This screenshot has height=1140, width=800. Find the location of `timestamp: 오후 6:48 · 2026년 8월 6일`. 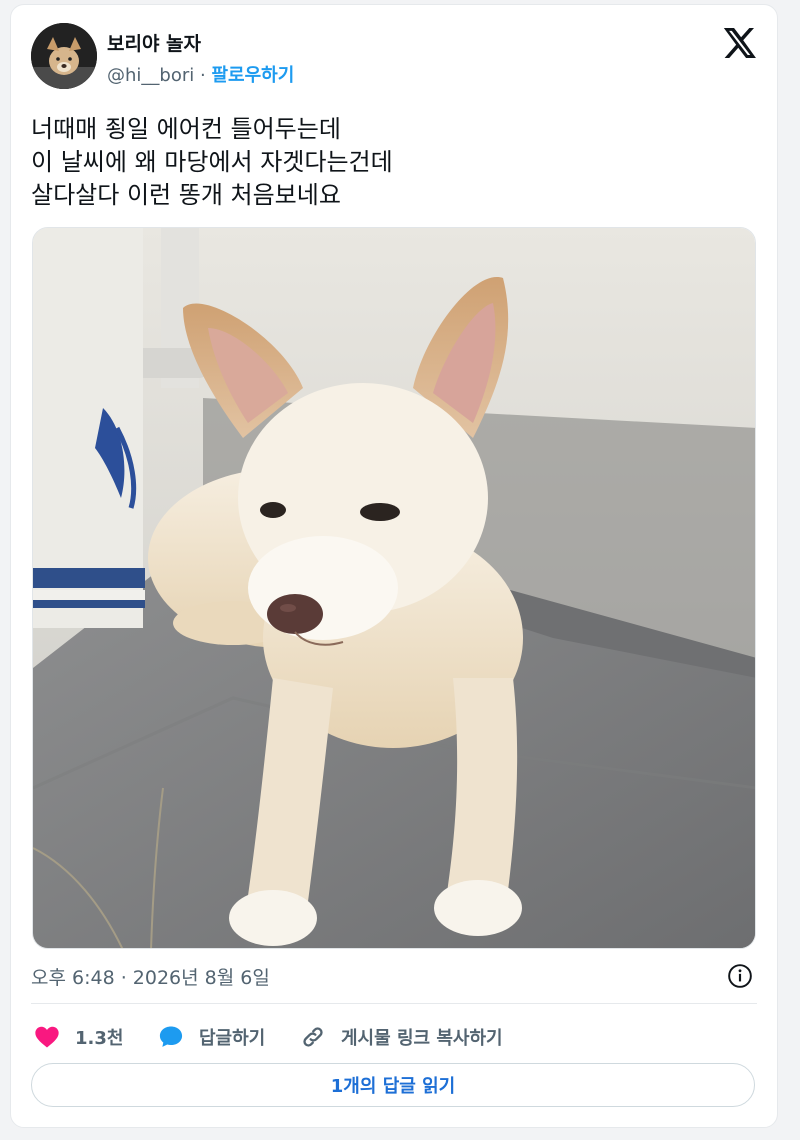

timestamp: 오후 6:48 · 2026년 8월 6일 is located at coordinates (150, 976).